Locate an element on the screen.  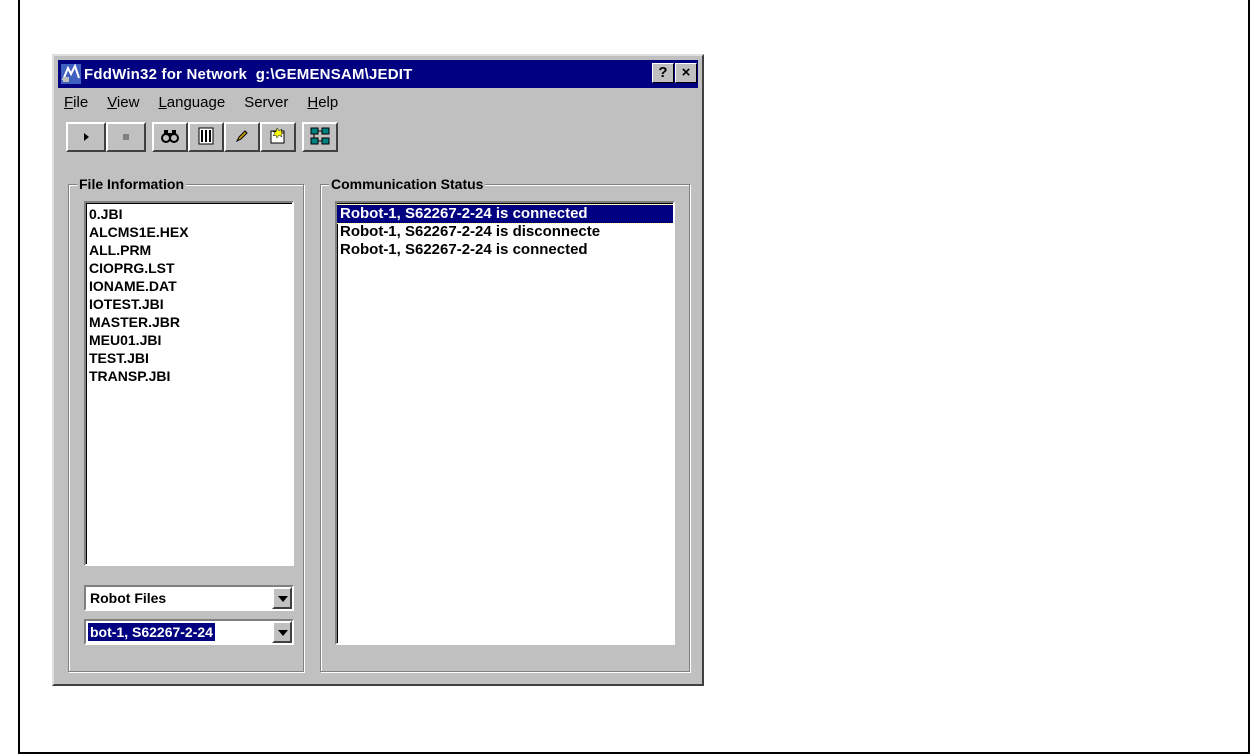
file-type-select: Robot Files is located at coordinates (189, 598).